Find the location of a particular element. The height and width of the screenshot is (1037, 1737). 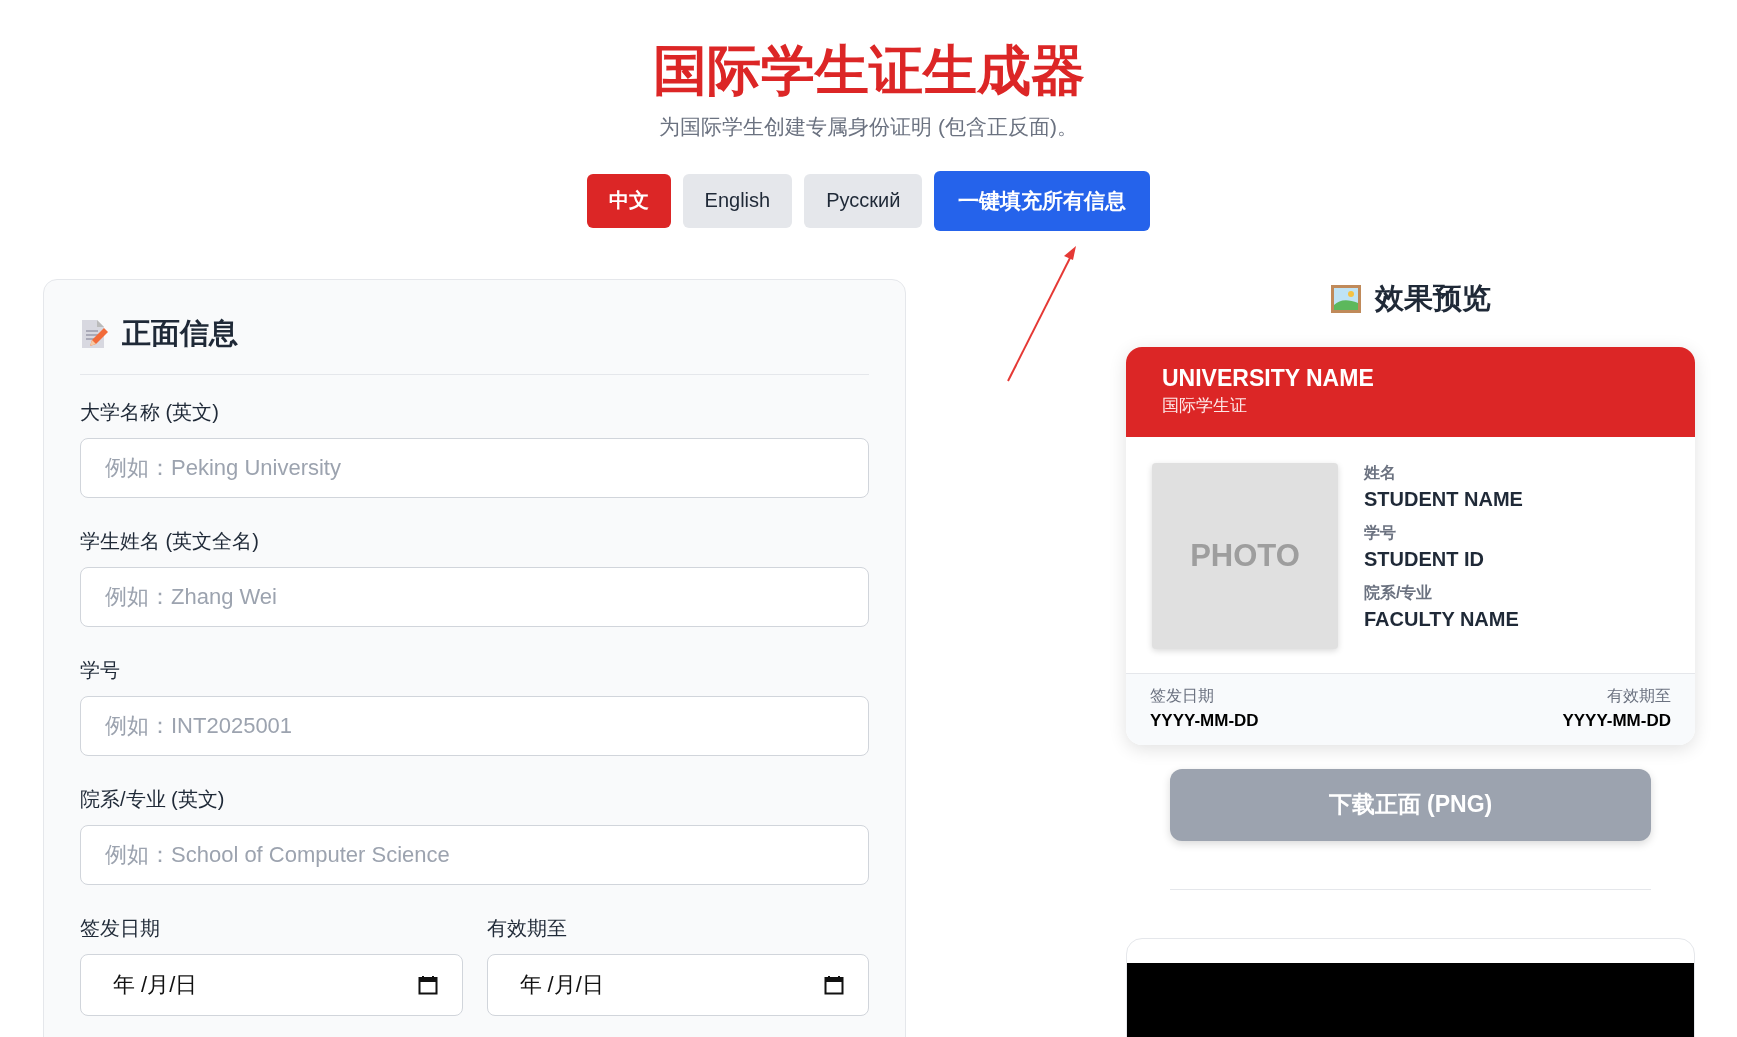

language-button: English is located at coordinates (737, 200).